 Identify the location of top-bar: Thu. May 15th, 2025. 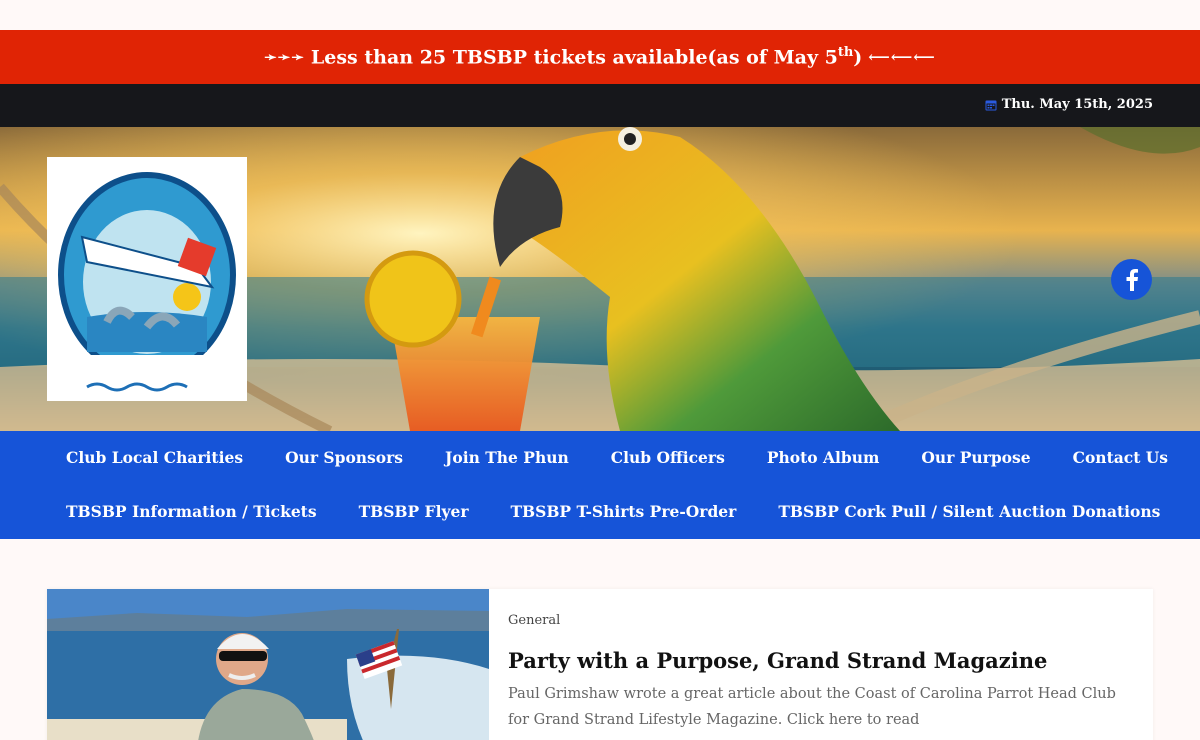
(600, 105).